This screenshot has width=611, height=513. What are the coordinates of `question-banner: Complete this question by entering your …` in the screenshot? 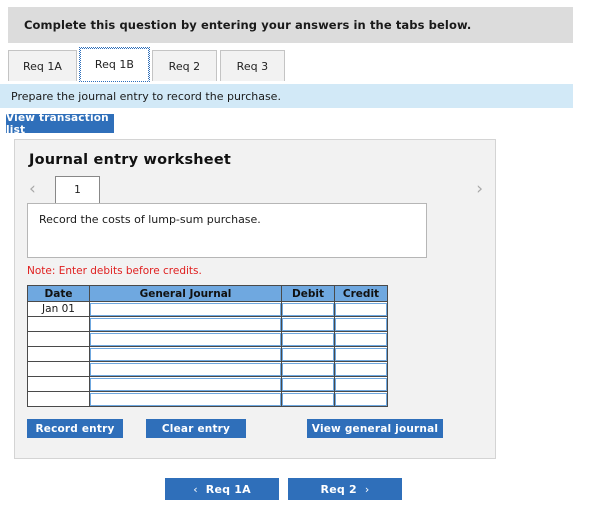 It's located at (290, 25).